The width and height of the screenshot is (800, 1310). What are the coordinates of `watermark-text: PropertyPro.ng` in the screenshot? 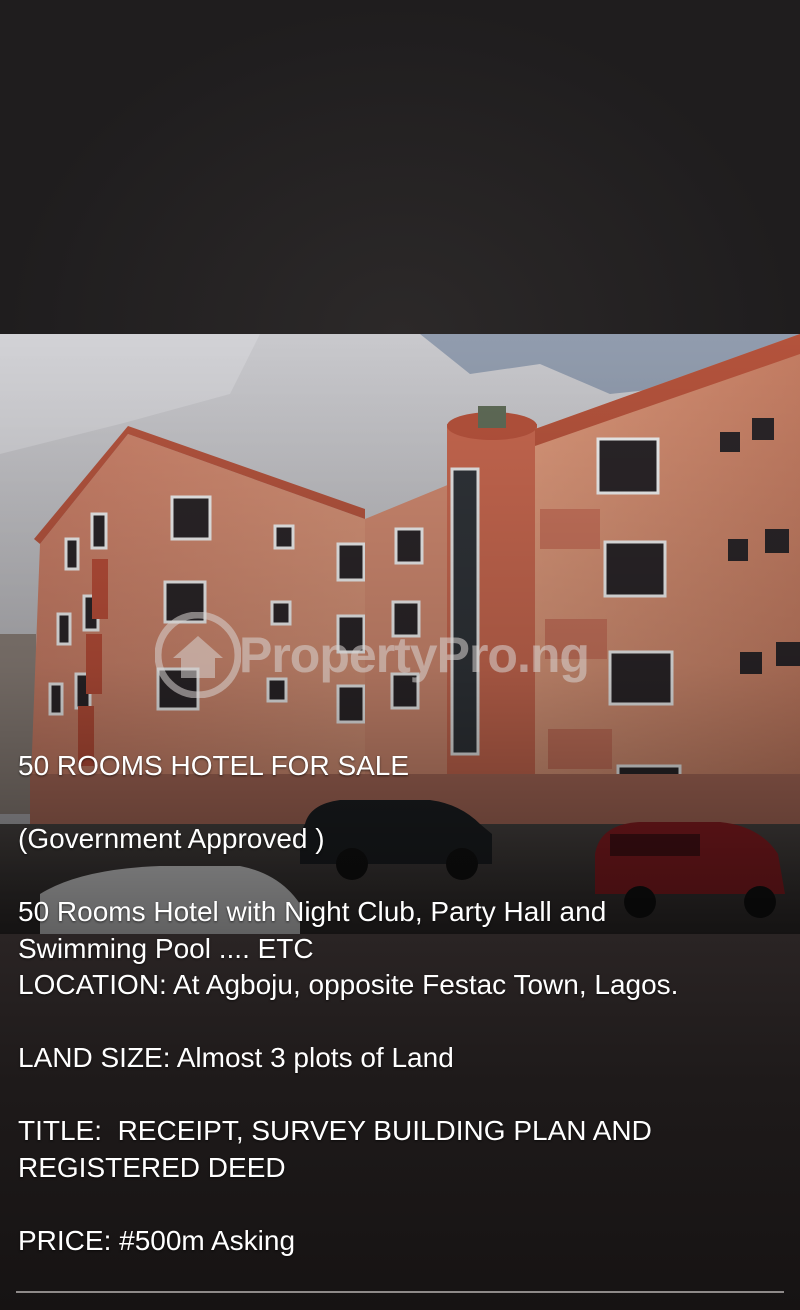 It's located at (414, 655).